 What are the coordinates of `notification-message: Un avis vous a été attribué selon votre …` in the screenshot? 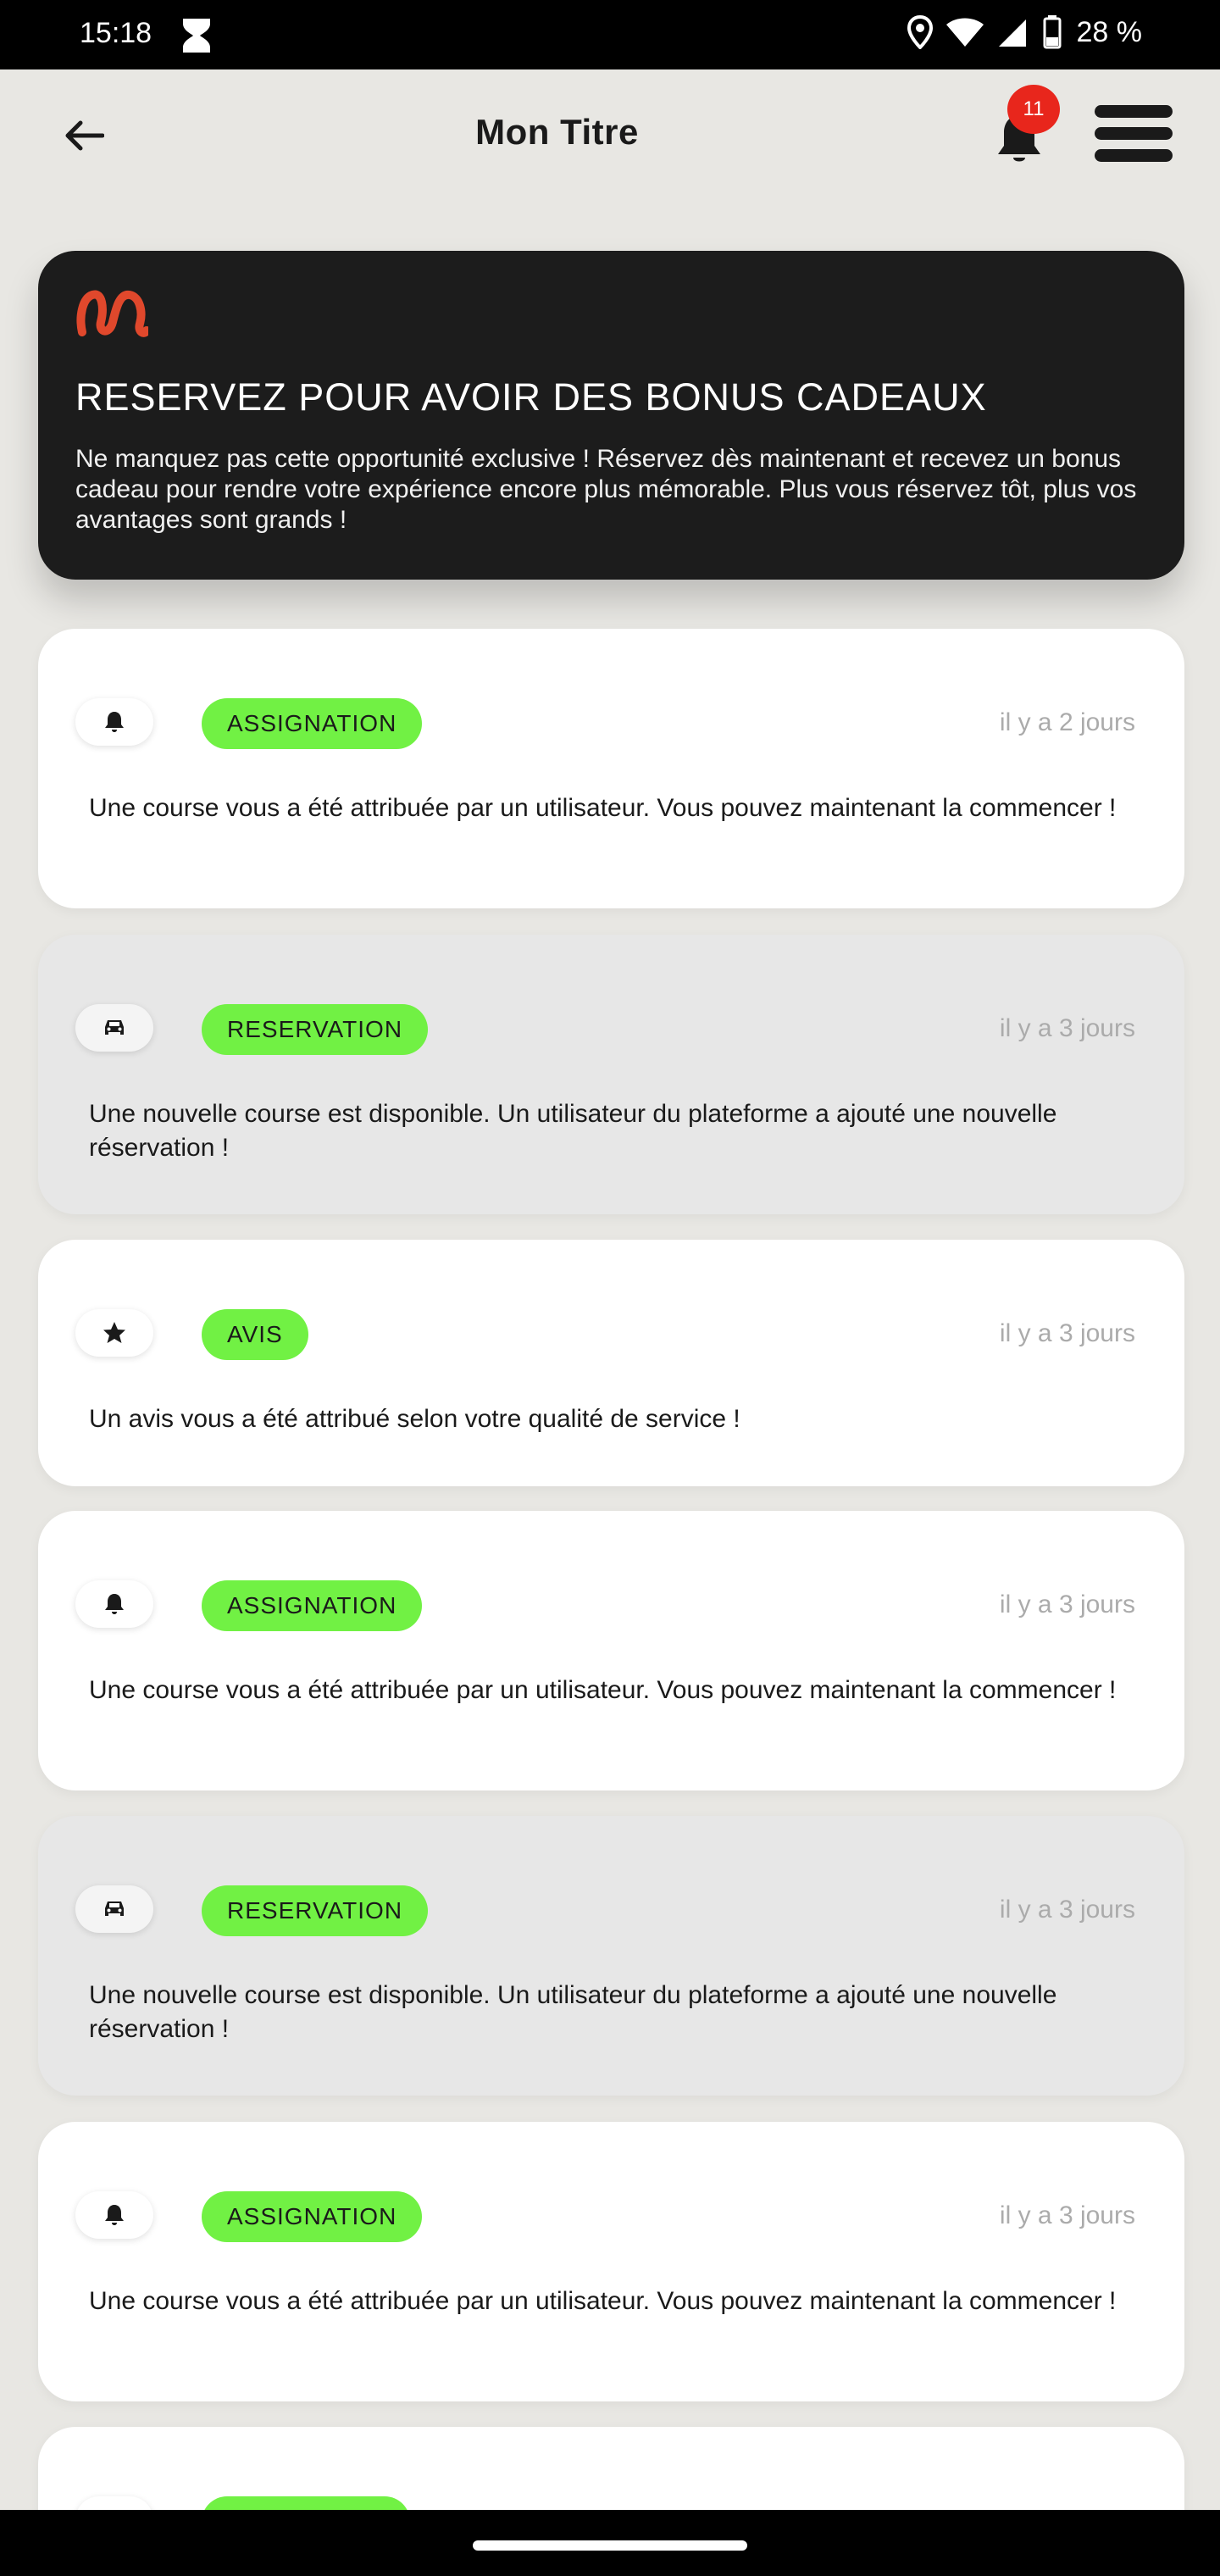 It's located at (414, 1419).